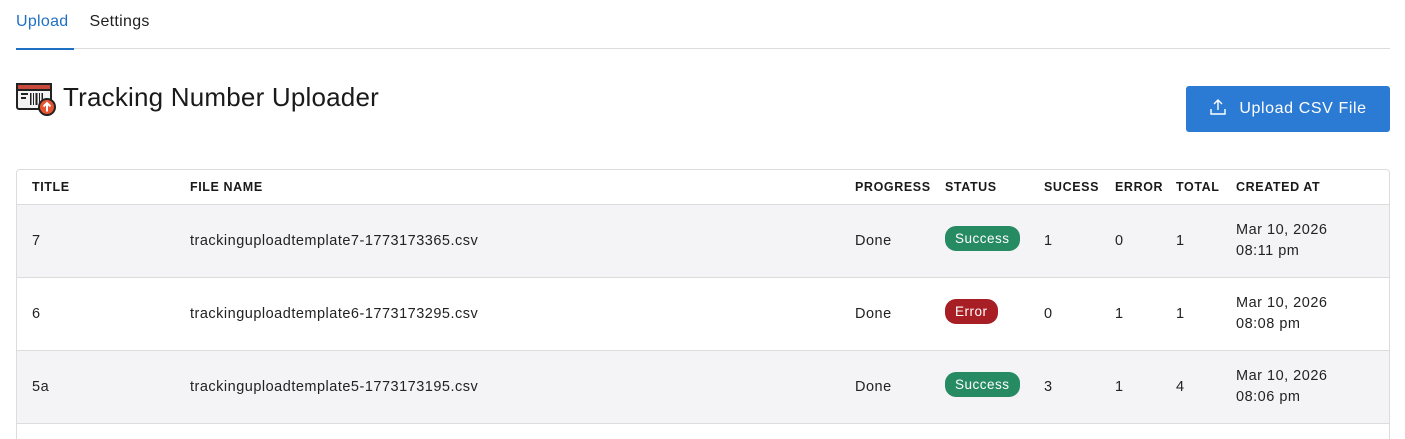 The image size is (1405, 439). Describe the element at coordinates (1305, 314) in the screenshot. I see `cell-created-at: Mar 10, 2026 08:08 pm` at that location.